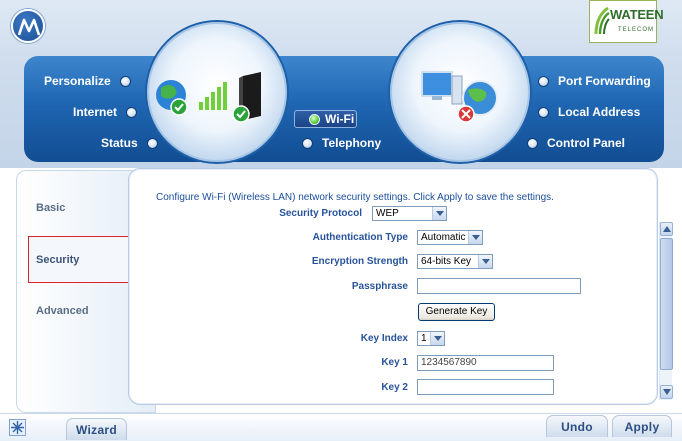 The width and height of the screenshot is (682, 441). I want to click on nav-status: Status, so click(129, 143).